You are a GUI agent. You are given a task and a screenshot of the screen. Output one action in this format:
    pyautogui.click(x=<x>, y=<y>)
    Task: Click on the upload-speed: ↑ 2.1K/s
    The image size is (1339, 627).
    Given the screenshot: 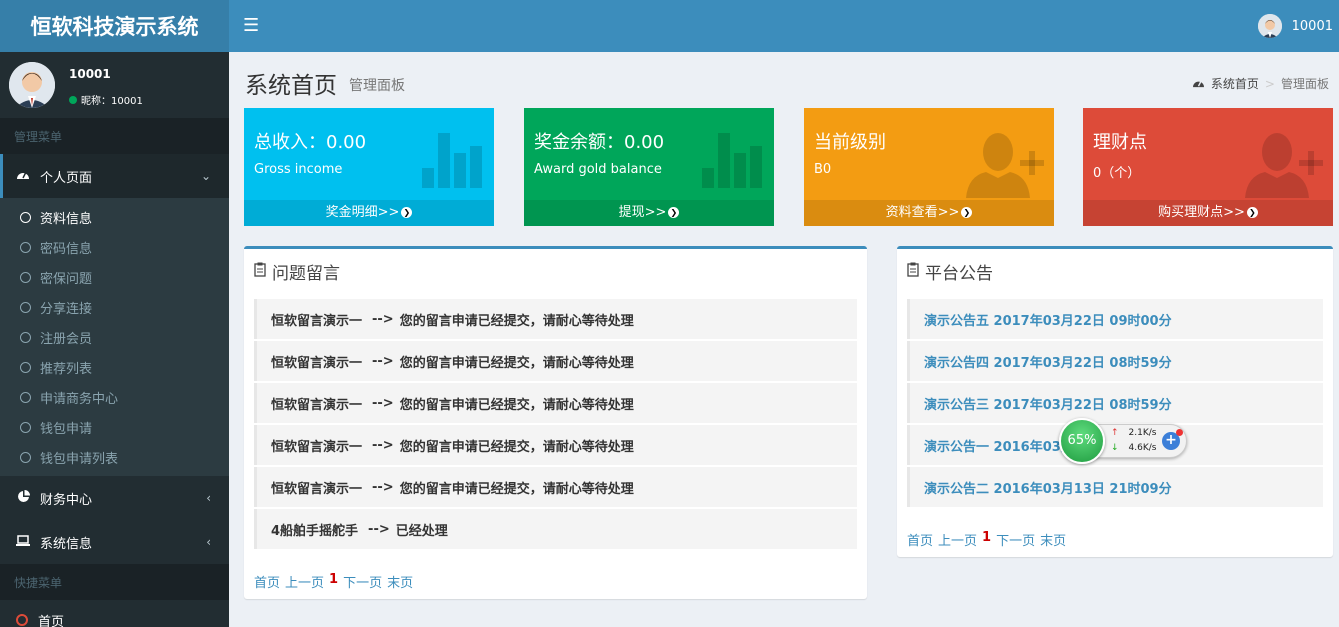 What is the action you would take?
    pyautogui.click(x=1133, y=433)
    